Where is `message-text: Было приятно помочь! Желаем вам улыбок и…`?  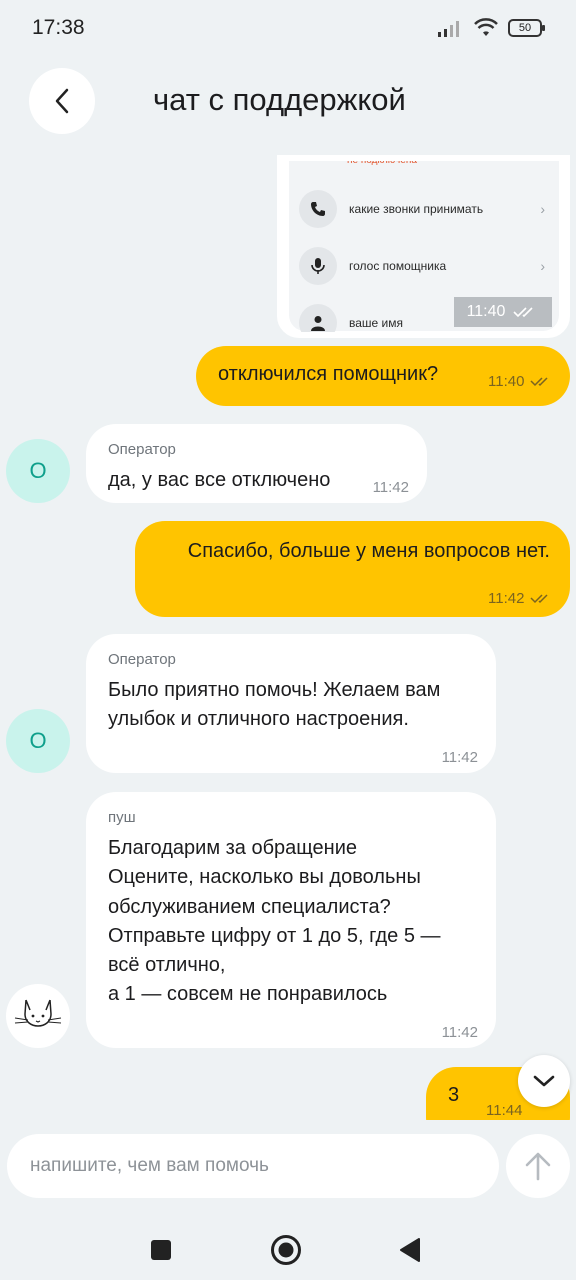
message-text: Было приятно помочь! Желаем вам улыбок и… is located at coordinates (274, 704).